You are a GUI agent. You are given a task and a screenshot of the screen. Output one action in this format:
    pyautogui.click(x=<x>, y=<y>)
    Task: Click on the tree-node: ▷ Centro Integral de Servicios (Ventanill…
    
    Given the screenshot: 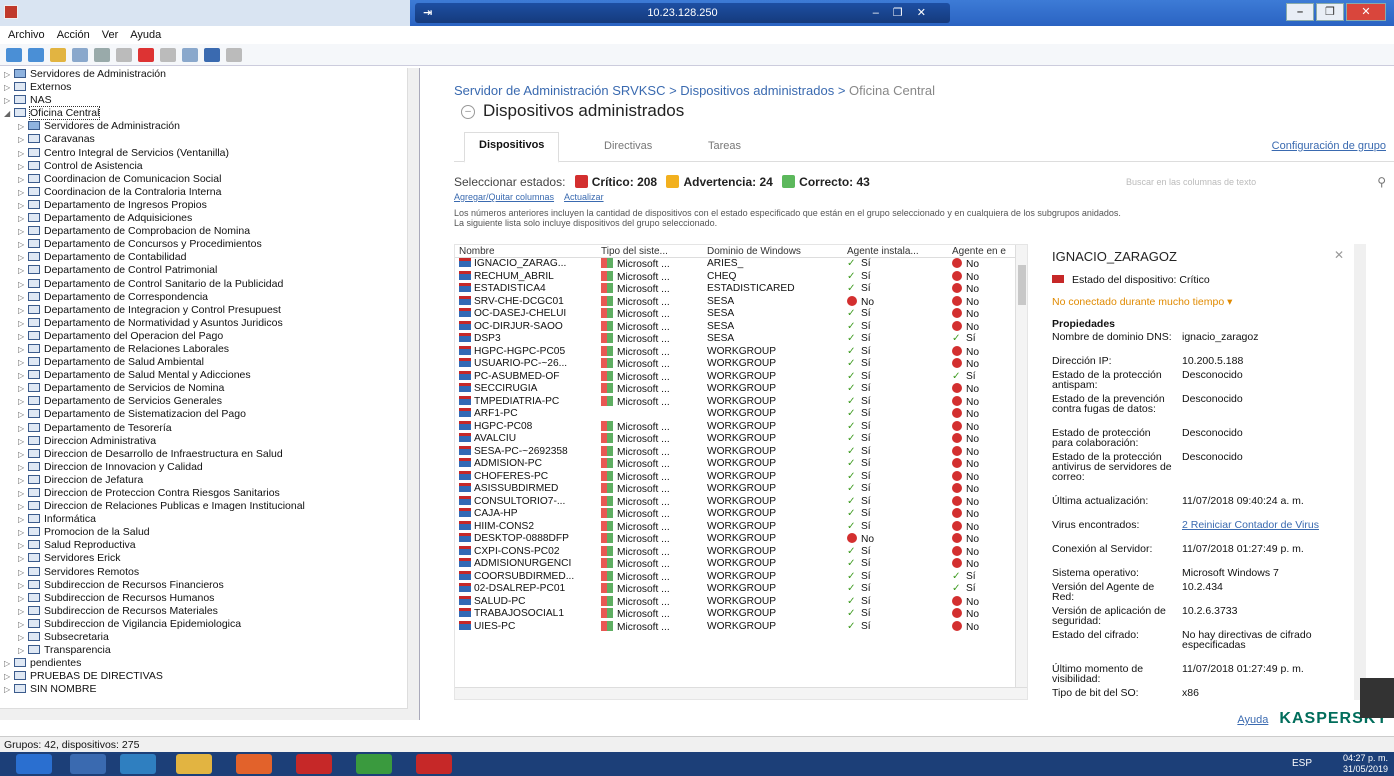 What is the action you would take?
    pyautogui.click(x=209, y=153)
    